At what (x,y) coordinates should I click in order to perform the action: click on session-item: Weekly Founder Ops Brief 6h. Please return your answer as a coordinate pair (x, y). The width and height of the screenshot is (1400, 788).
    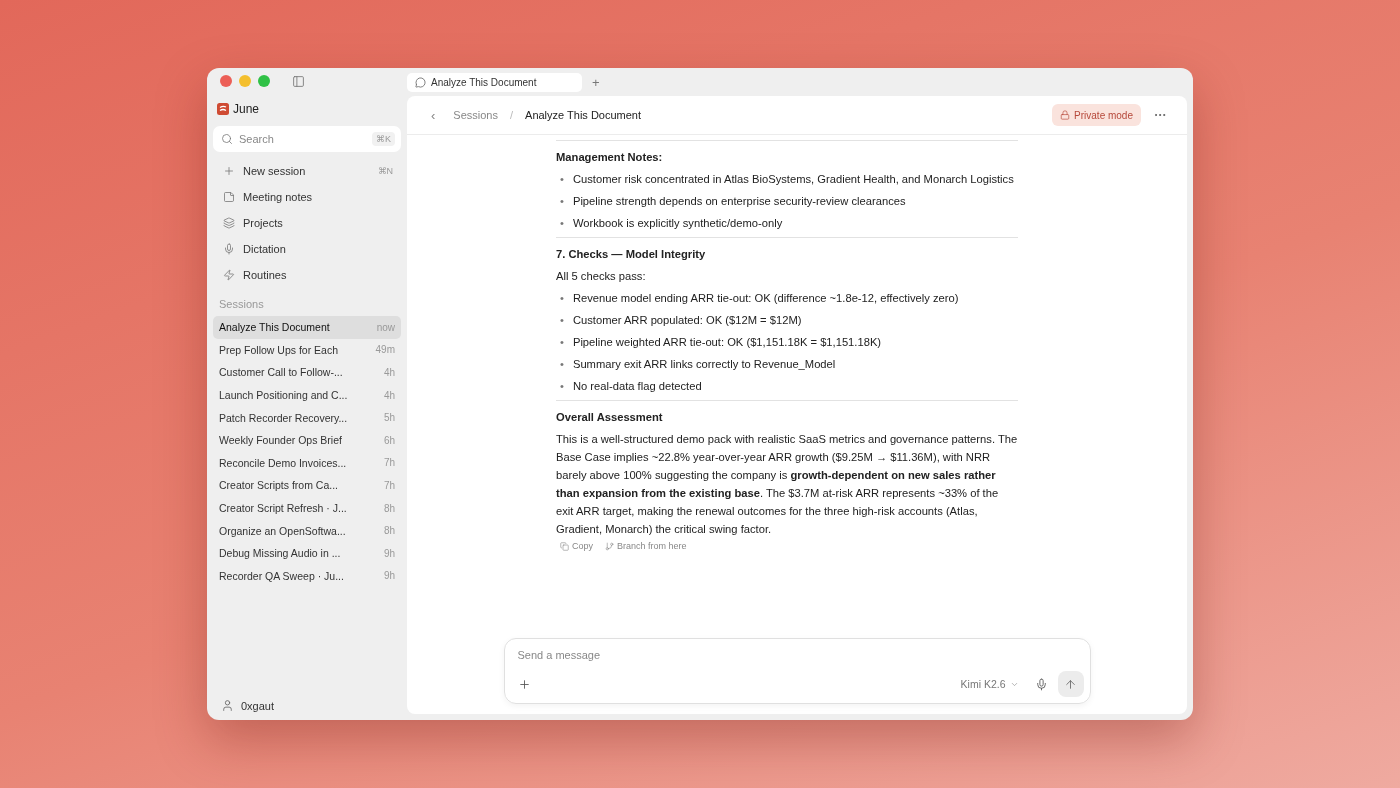
    Looking at the image, I should click on (307, 440).